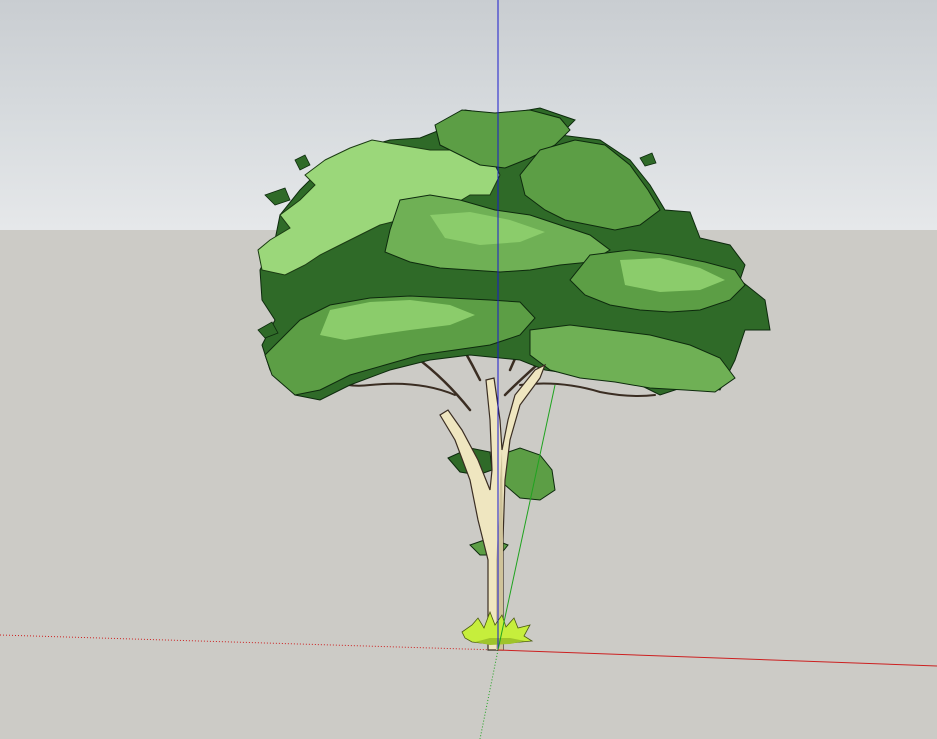 The height and width of the screenshot is (739, 937). What do you see at coordinates (648, 159) in the screenshot?
I see `leaf-cluster-topright` at bounding box center [648, 159].